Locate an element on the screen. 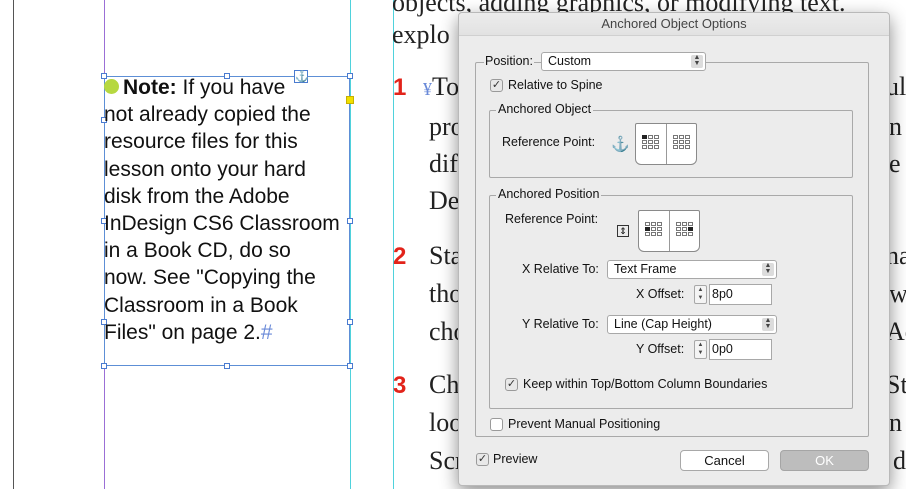 This screenshot has width=906, height=489. note-line: lesson onto your hard is located at coordinates (205, 169).